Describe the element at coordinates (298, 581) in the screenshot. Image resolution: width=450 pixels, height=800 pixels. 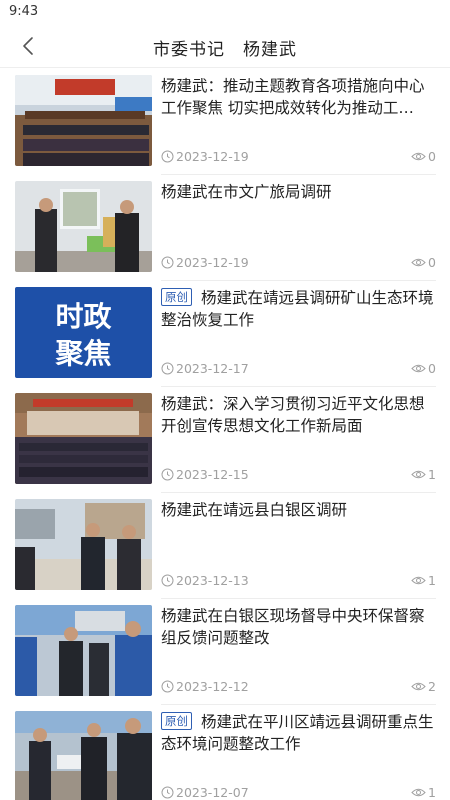
I see `article-meta: 2023-12-13 1` at that location.